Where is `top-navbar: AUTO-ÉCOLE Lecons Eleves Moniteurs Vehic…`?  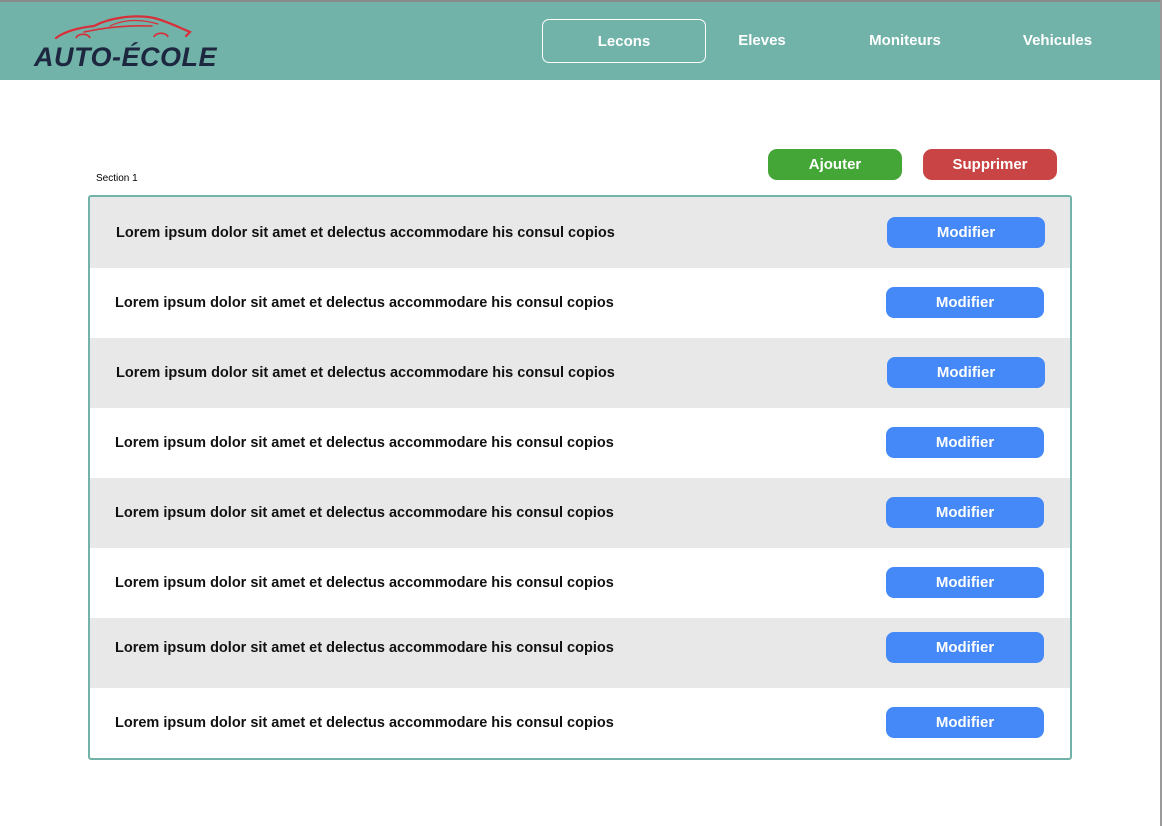 top-navbar: AUTO-ÉCOLE Lecons Eleves Moniteurs Vehic… is located at coordinates (580, 41).